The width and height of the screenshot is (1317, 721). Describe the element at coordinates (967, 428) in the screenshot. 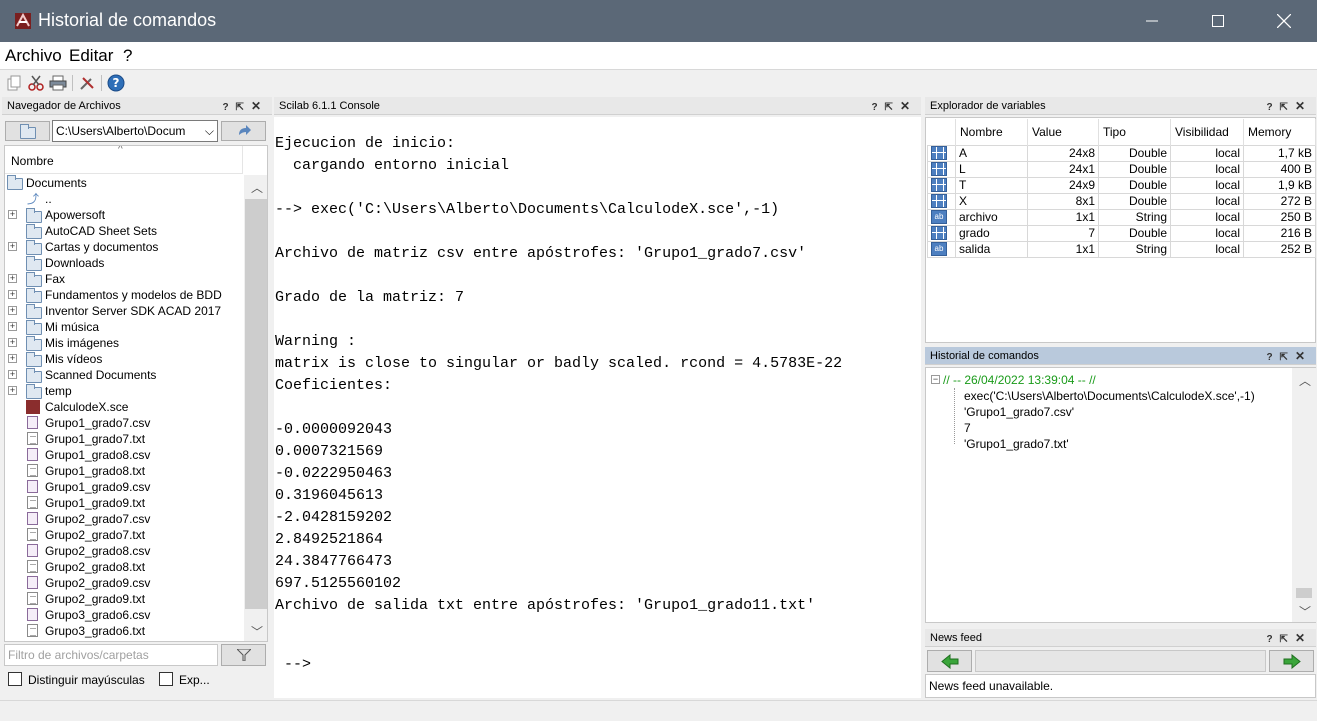

I see `history-entry: 7` at that location.